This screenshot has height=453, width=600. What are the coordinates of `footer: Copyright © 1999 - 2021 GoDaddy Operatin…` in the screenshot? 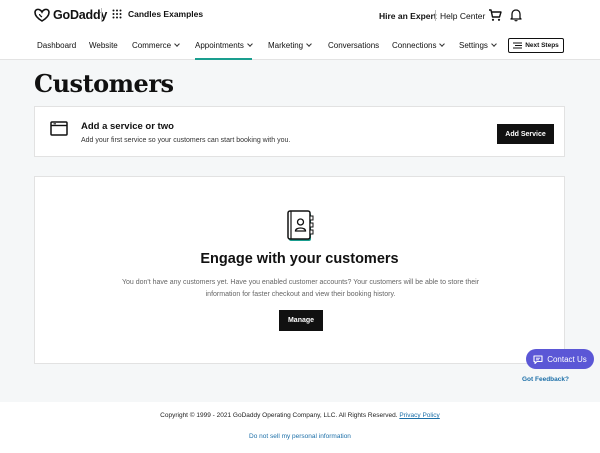 It's located at (300, 427).